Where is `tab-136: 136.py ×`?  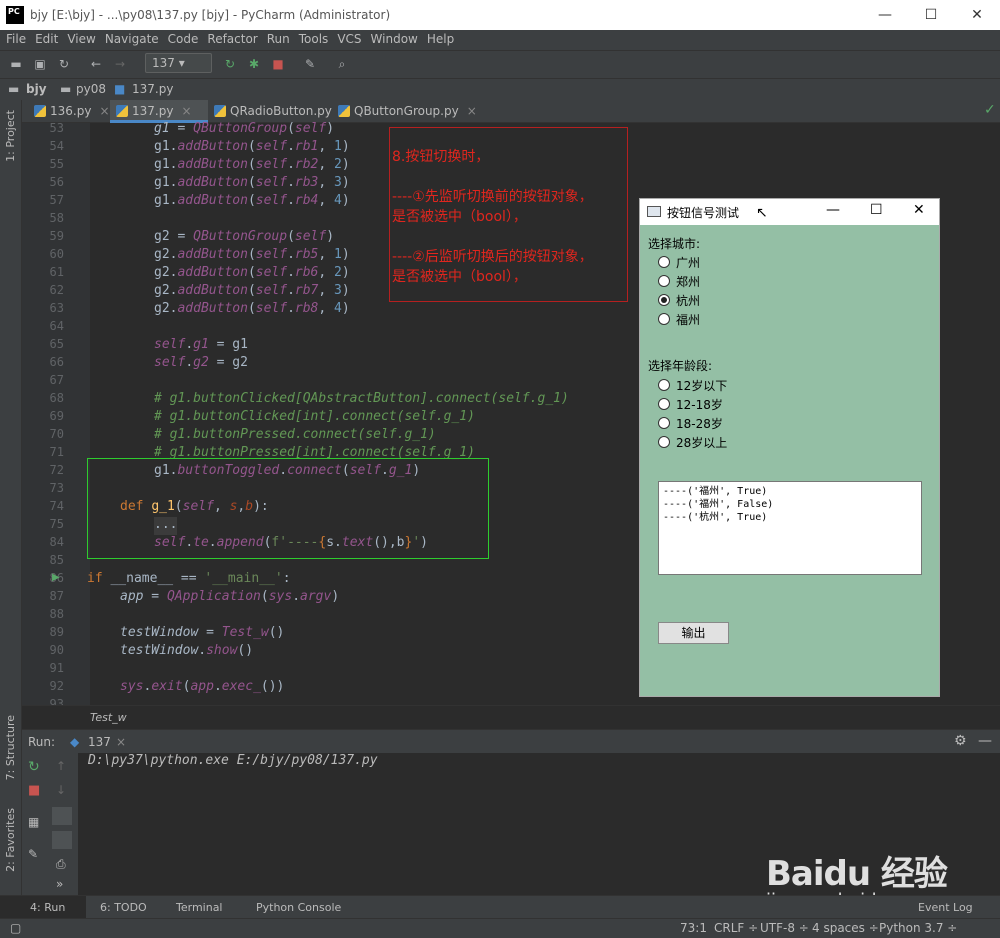
tab-136: 136.py × is located at coordinates (69, 111).